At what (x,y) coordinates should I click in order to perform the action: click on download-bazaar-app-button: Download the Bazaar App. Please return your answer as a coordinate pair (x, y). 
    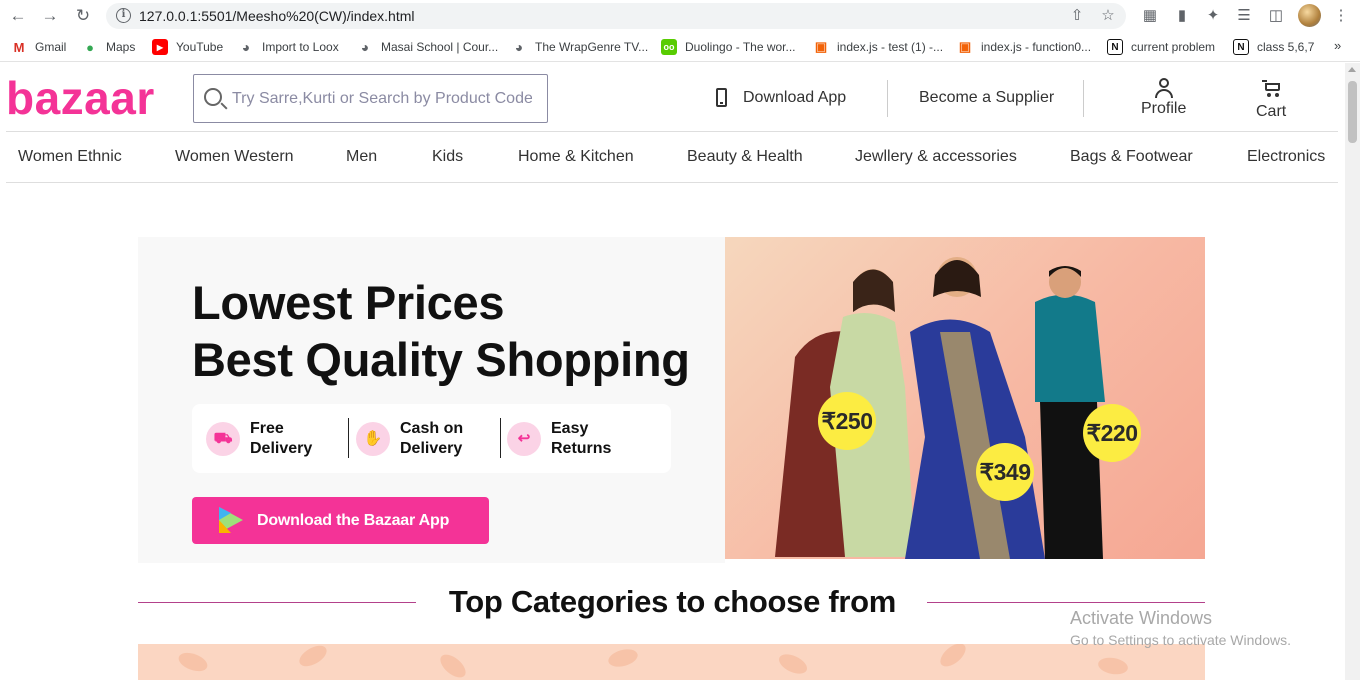
    Looking at the image, I should click on (340, 520).